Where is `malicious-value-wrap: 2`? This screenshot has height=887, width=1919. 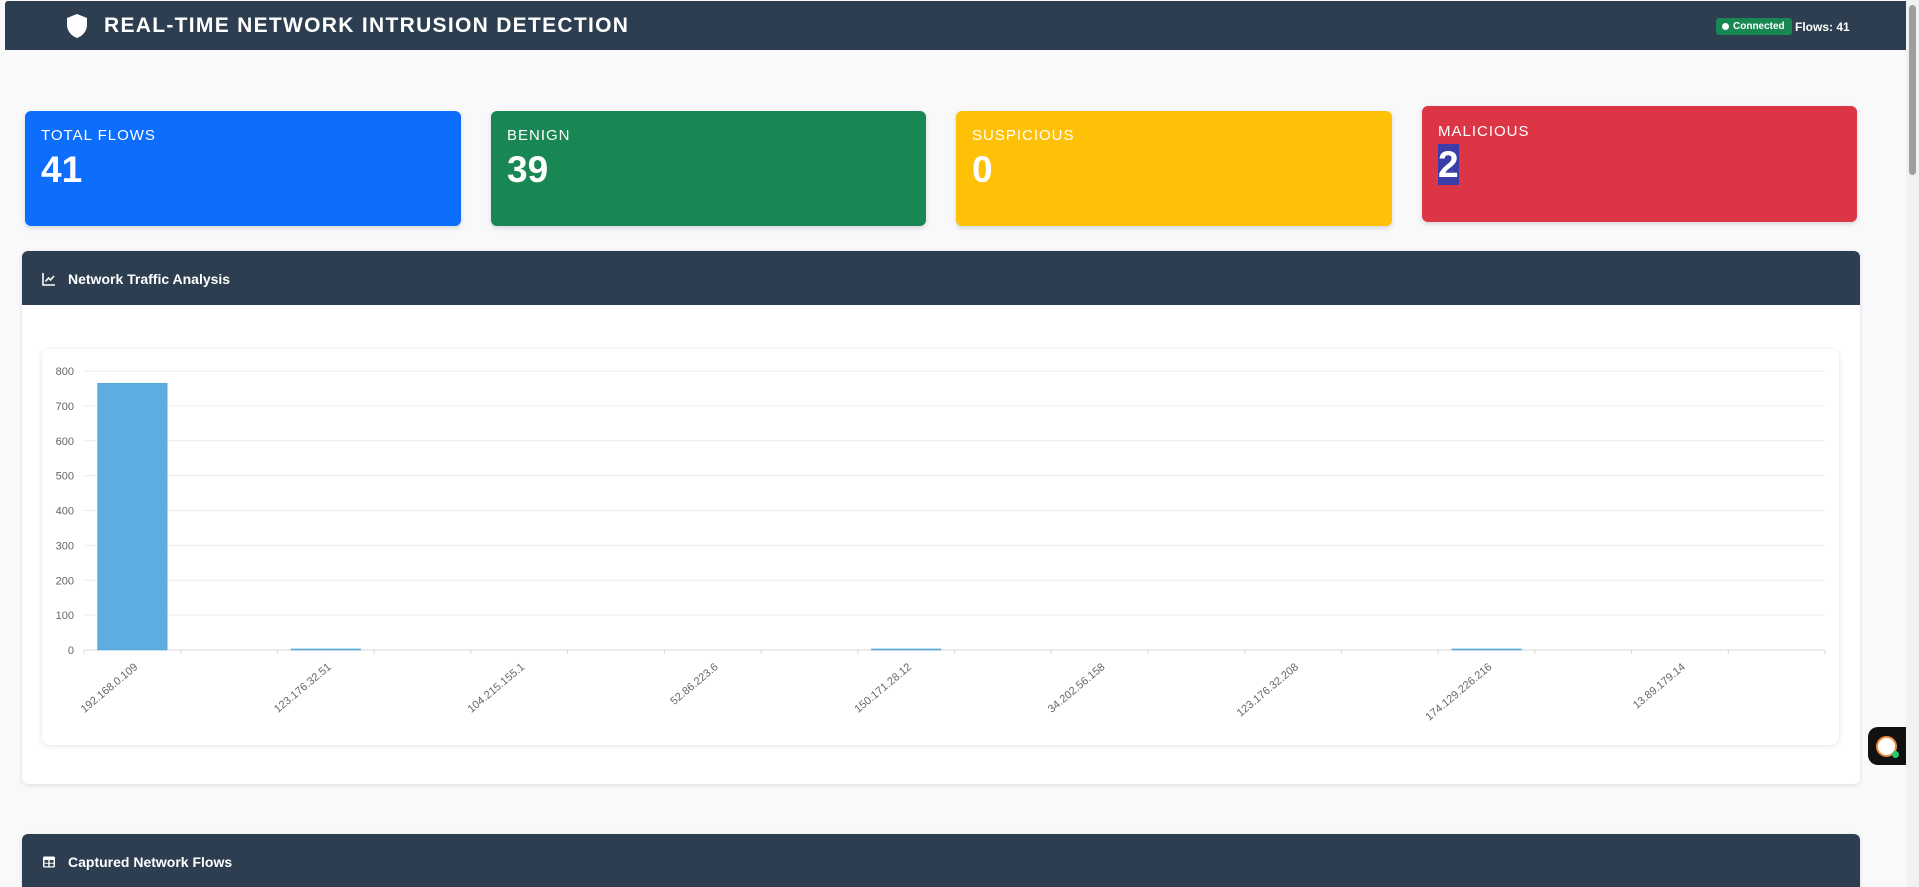 malicious-value-wrap: 2 is located at coordinates (1448, 165).